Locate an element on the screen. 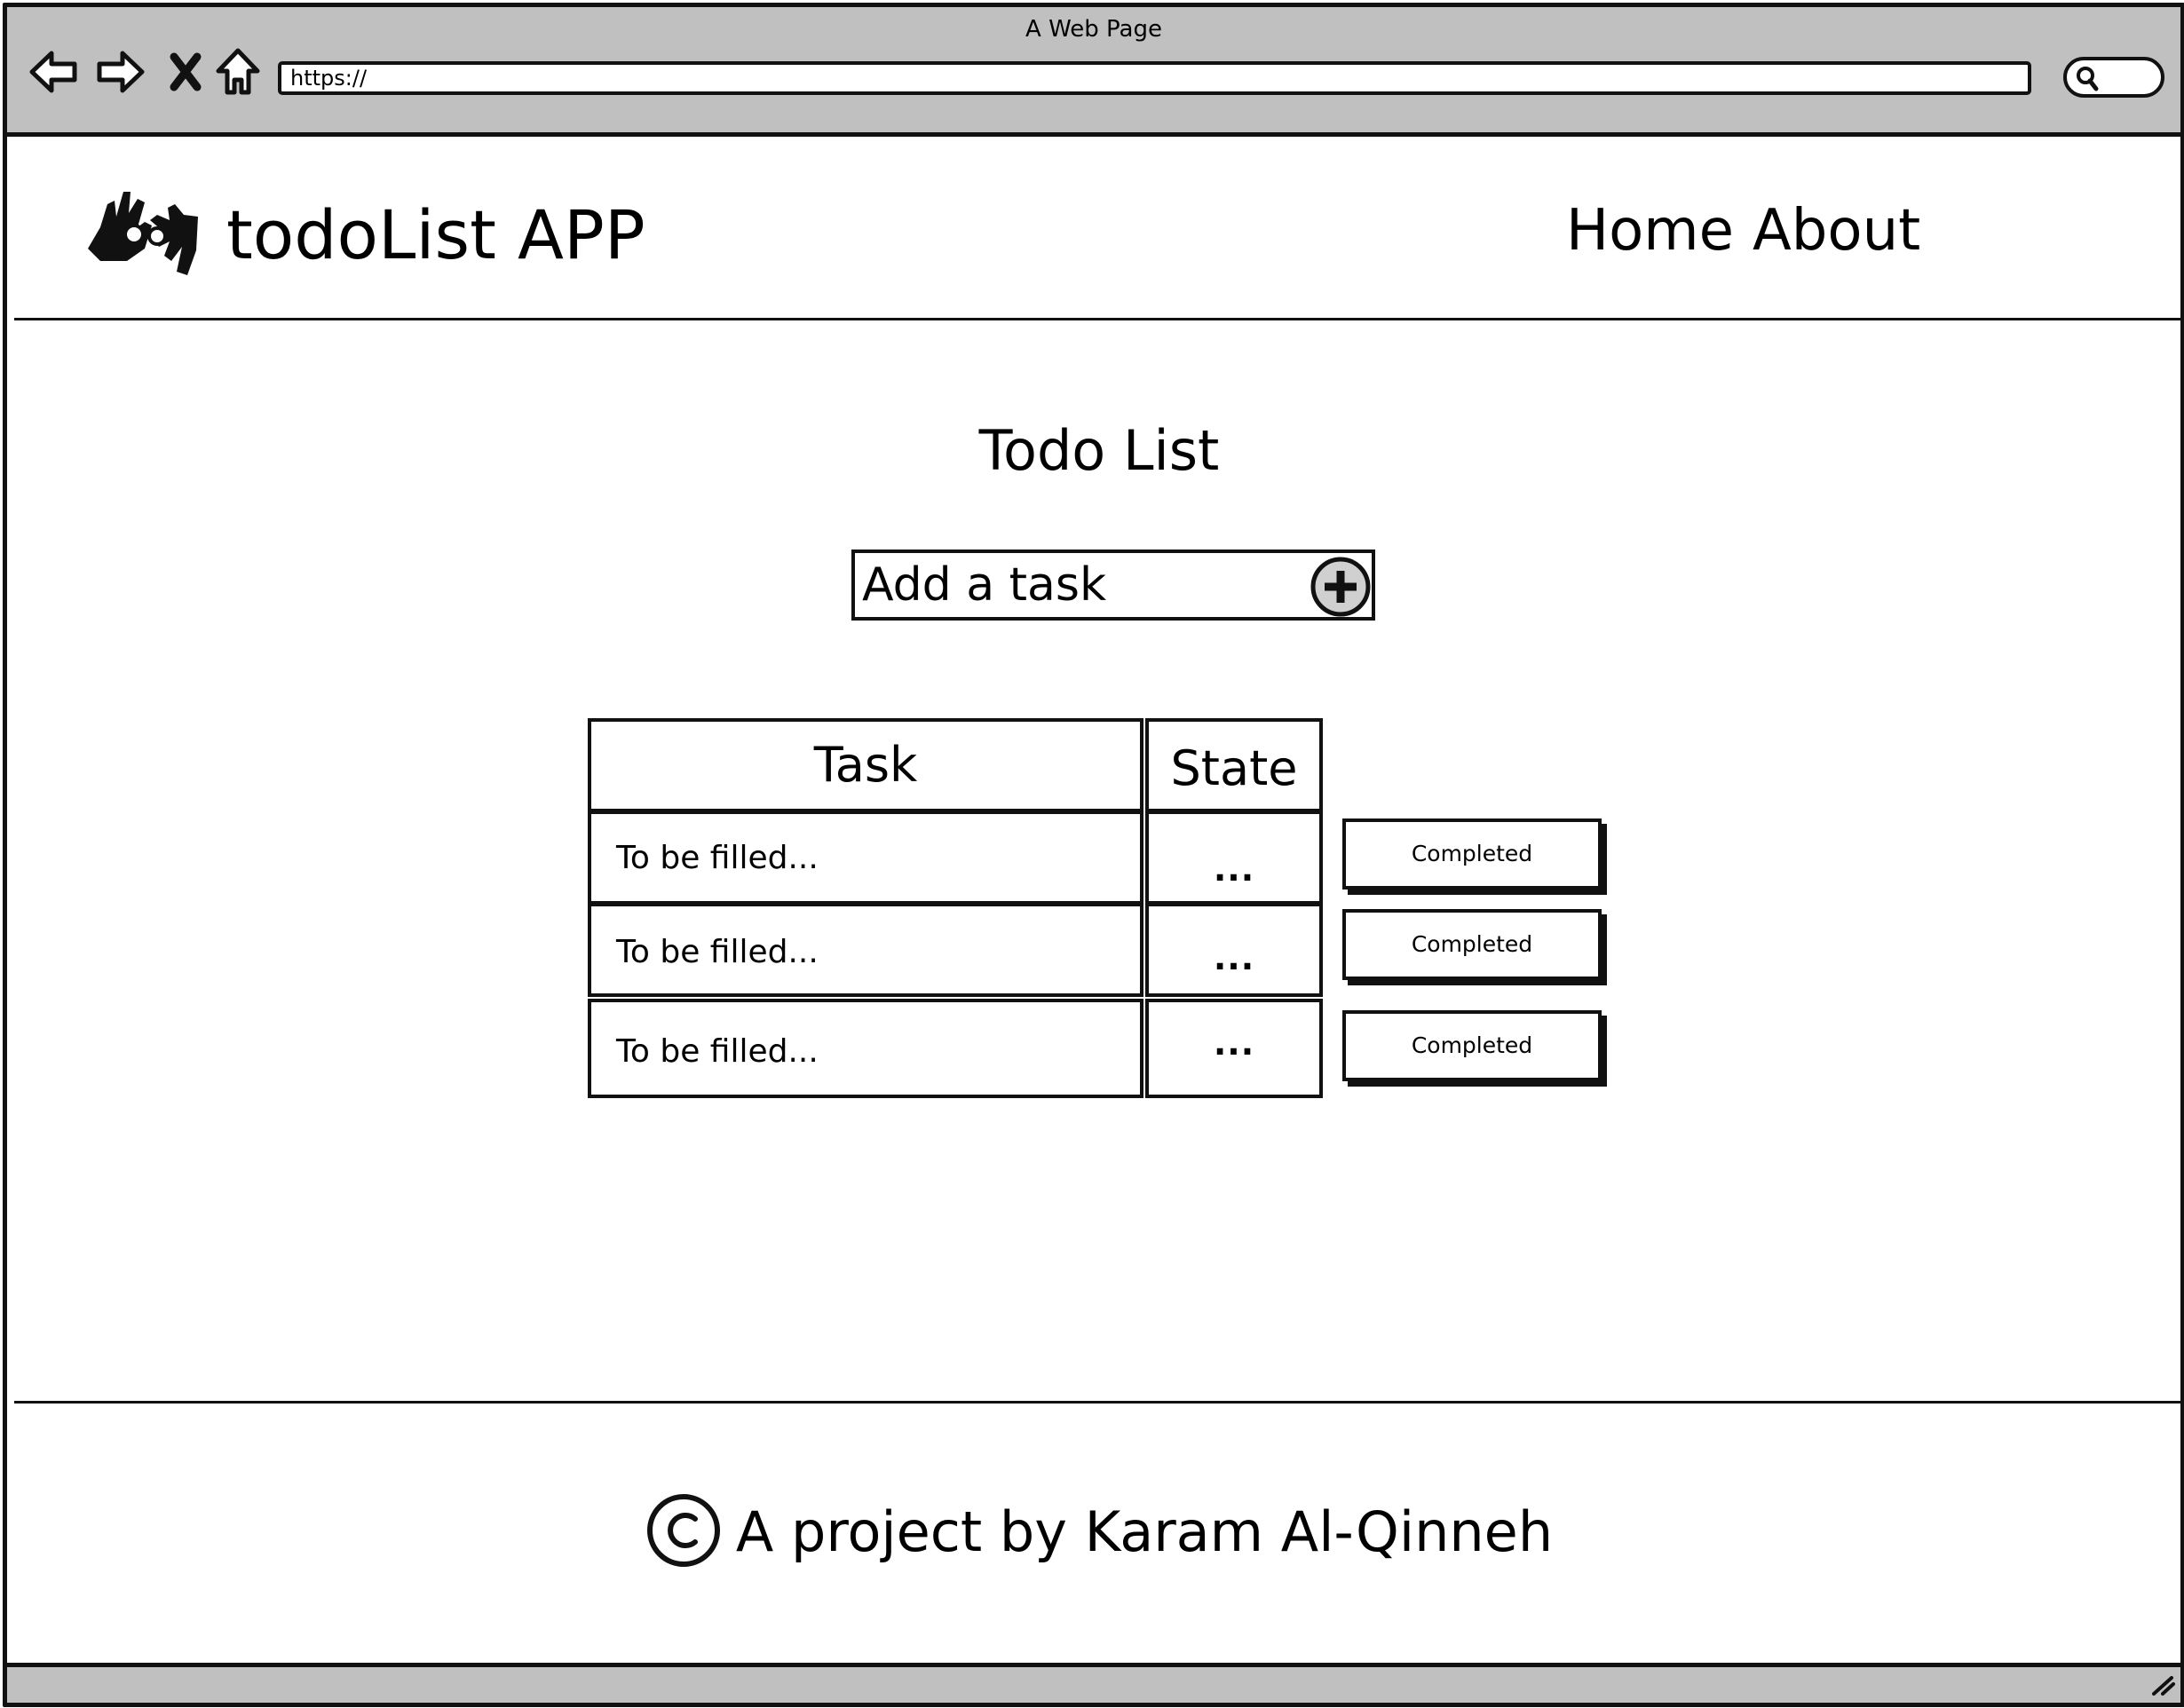 Image resolution: width=2184 pixels, height=1708 pixels. plus-circle-icon is located at coordinates (1341, 588).